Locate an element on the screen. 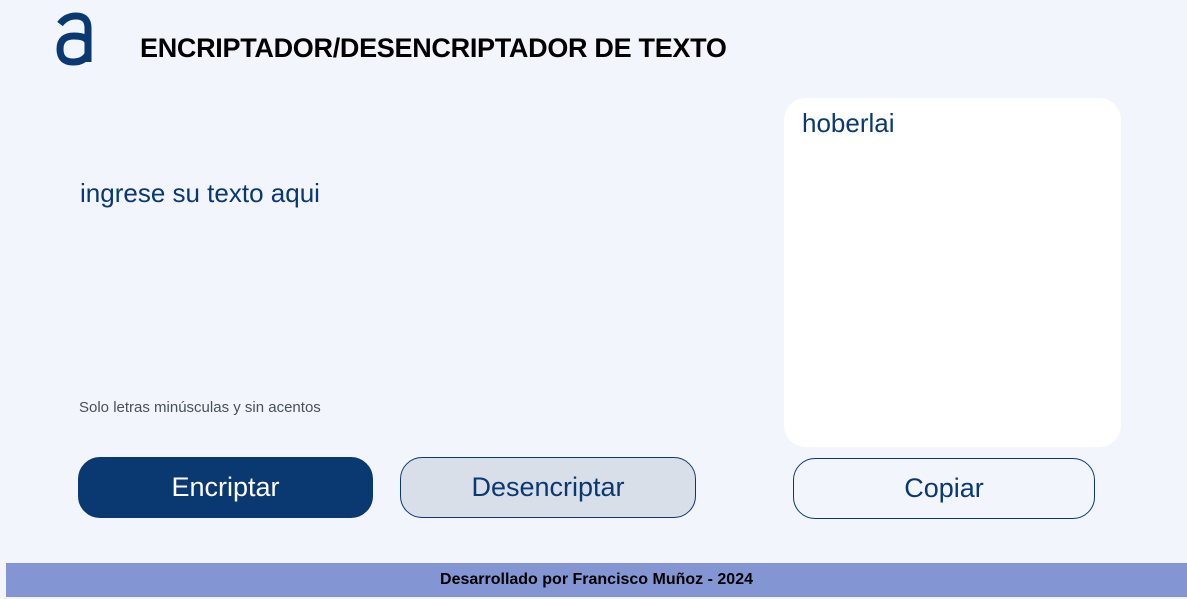  footer: Desarrollado por Francisco Muñoz - 2024 is located at coordinates (596, 580).